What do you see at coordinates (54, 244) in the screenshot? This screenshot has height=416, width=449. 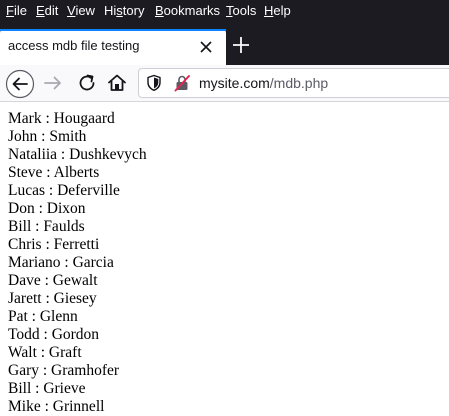 I see `list-item: Chris : Ferretti` at bounding box center [54, 244].